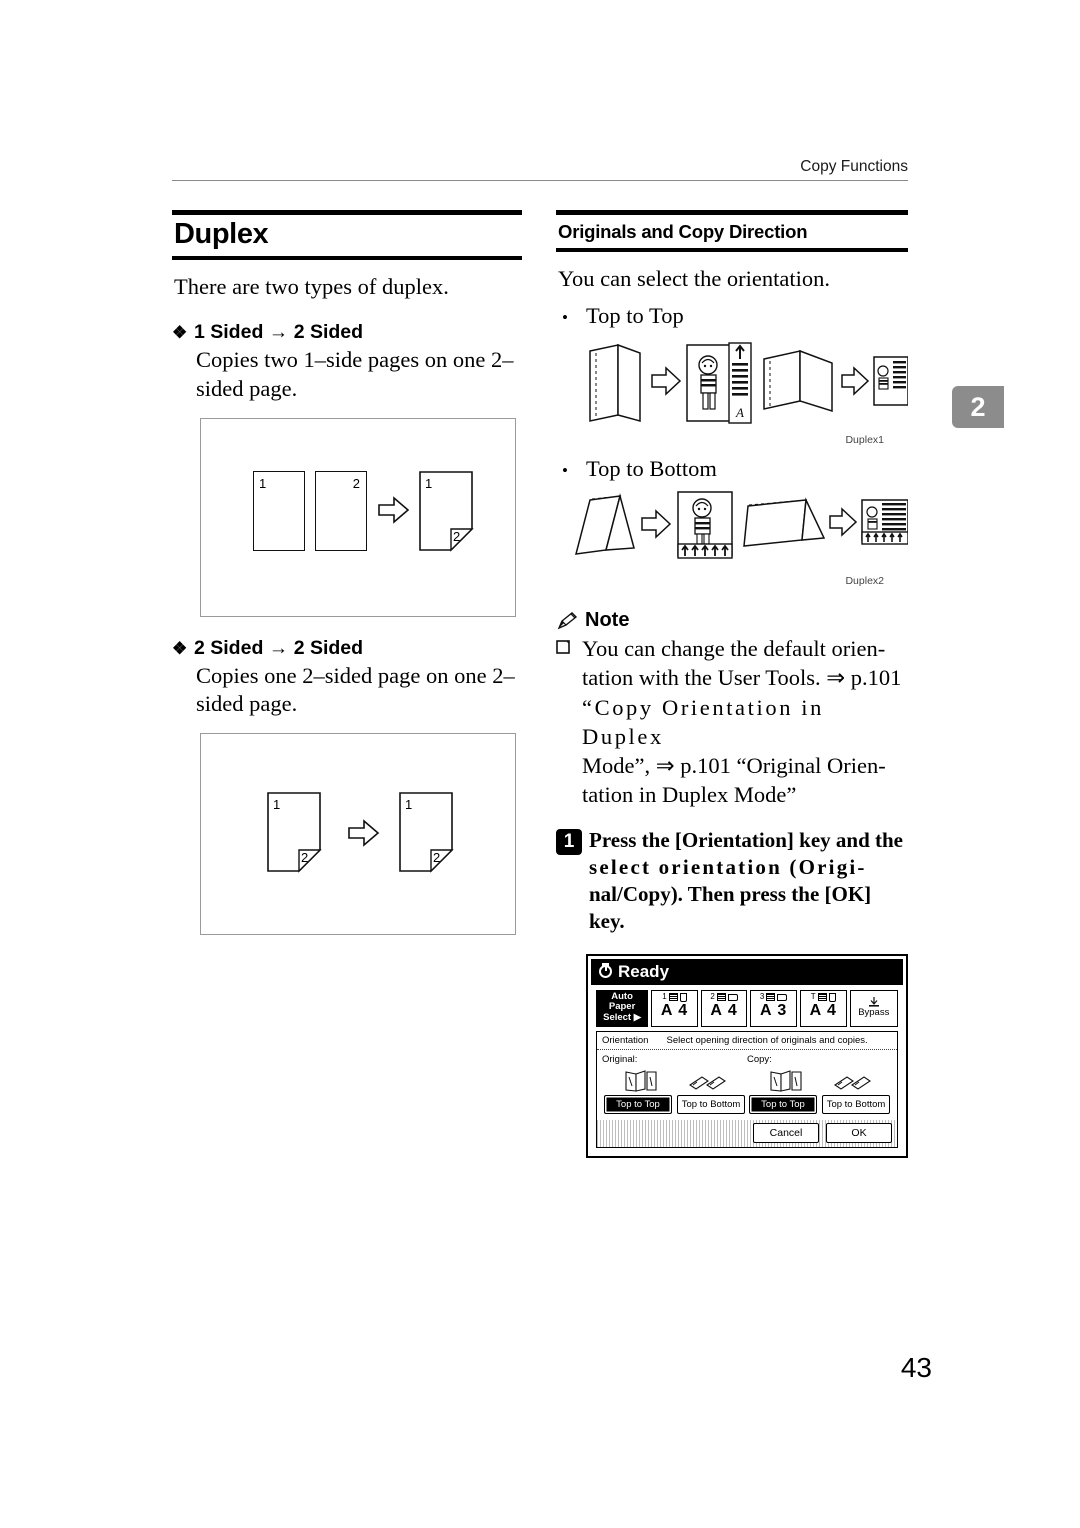 This screenshot has width=1080, height=1528. Describe the element at coordinates (747, 1133) in the screenshot. I see `dialog-footer: Cancel OK` at that location.